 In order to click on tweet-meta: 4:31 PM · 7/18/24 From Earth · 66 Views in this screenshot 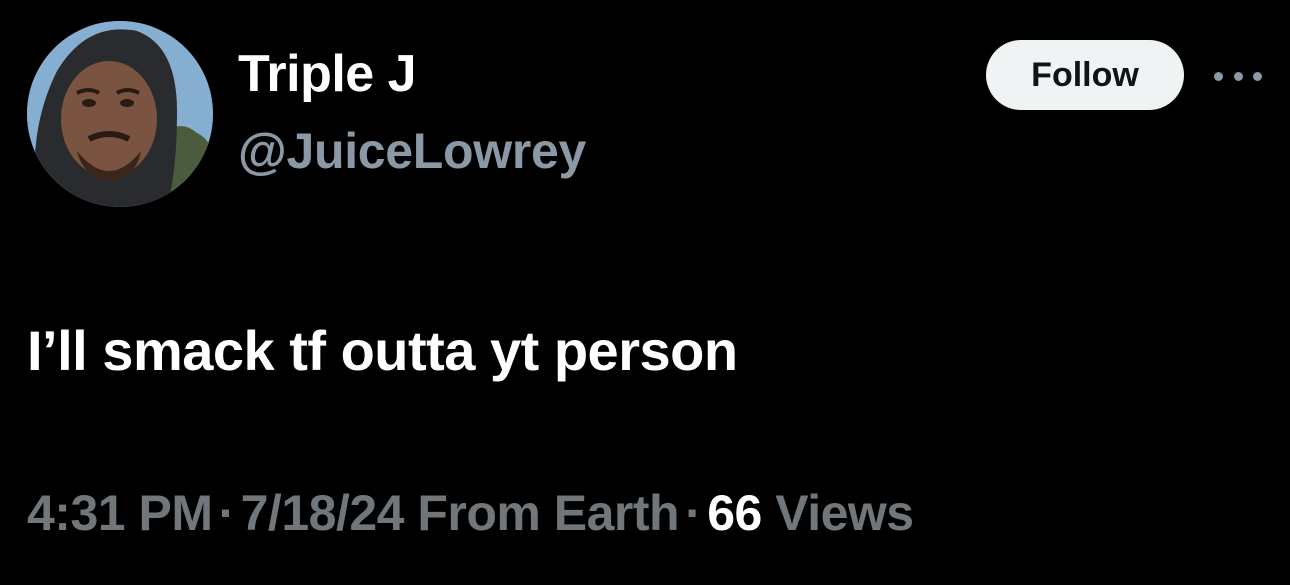, I will do `click(470, 513)`.